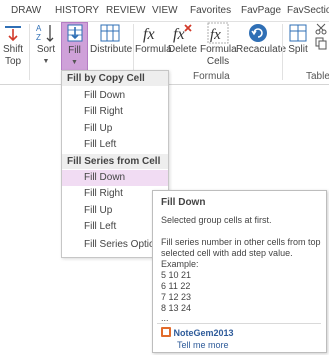 The width and height of the screenshot is (329, 355). I want to click on split-label: Split, so click(298, 49).